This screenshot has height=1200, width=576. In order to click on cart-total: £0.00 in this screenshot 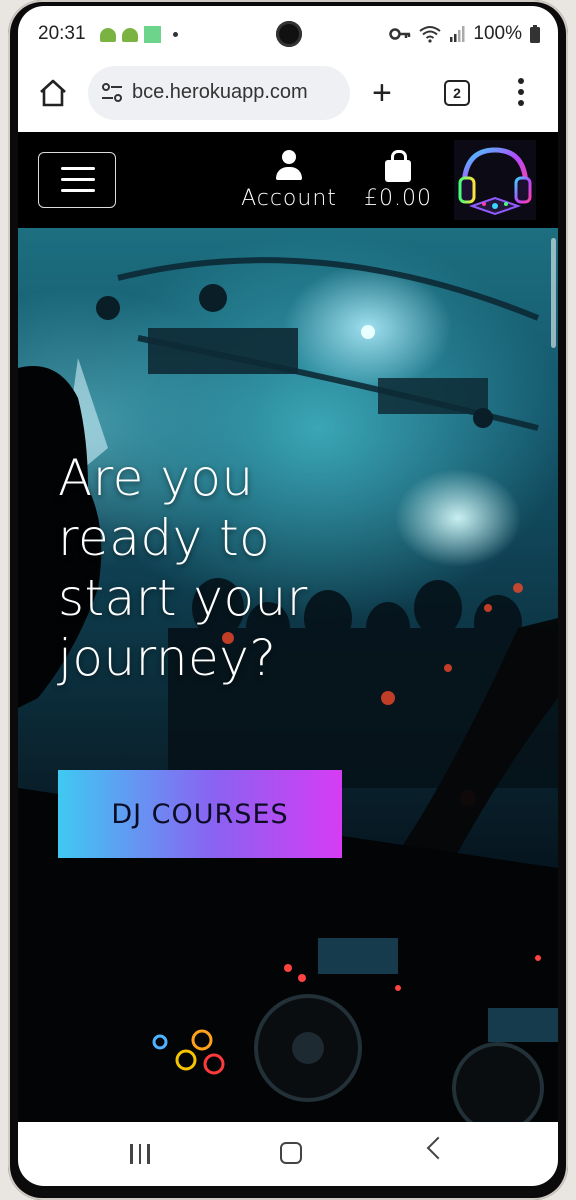, I will do `click(398, 198)`.